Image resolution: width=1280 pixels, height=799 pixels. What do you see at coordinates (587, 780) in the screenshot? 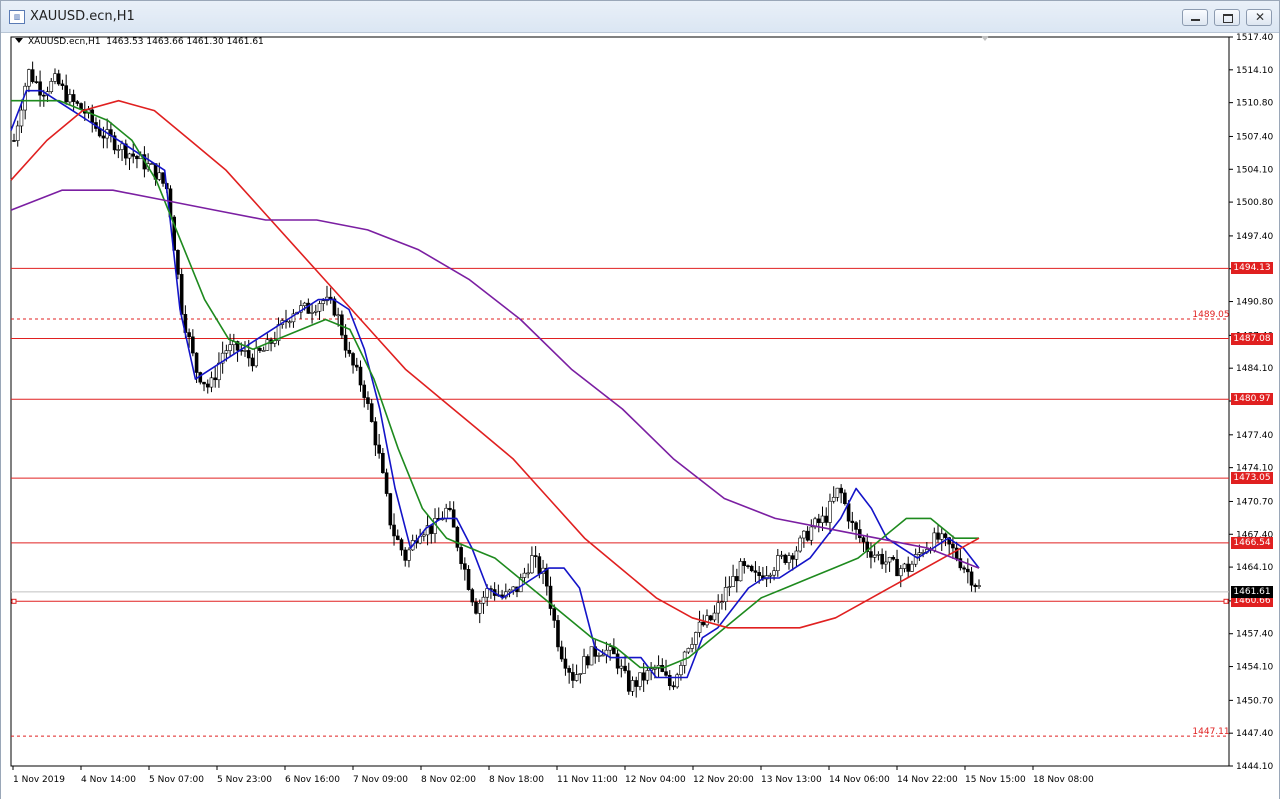
I see `time-tick-label: 11 Nov 11:00` at bounding box center [587, 780].